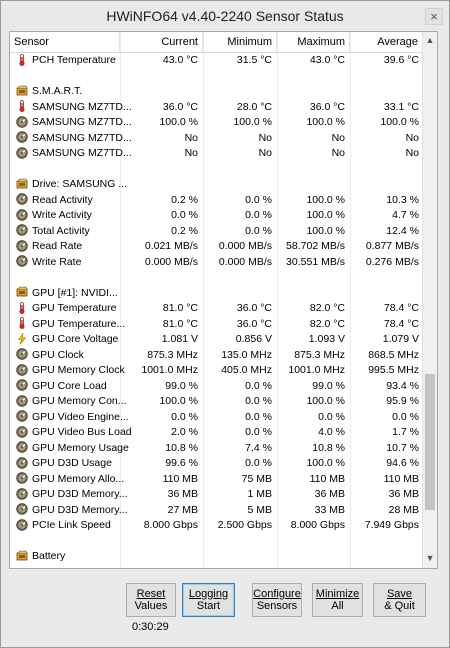 Image resolution: width=450 pixels, height=648 pixels. What do you see at coordinates (277, 600) in the screenshot?
I see `configure-sensors-button: Configure Sensors` at bounding box center [277, 600].